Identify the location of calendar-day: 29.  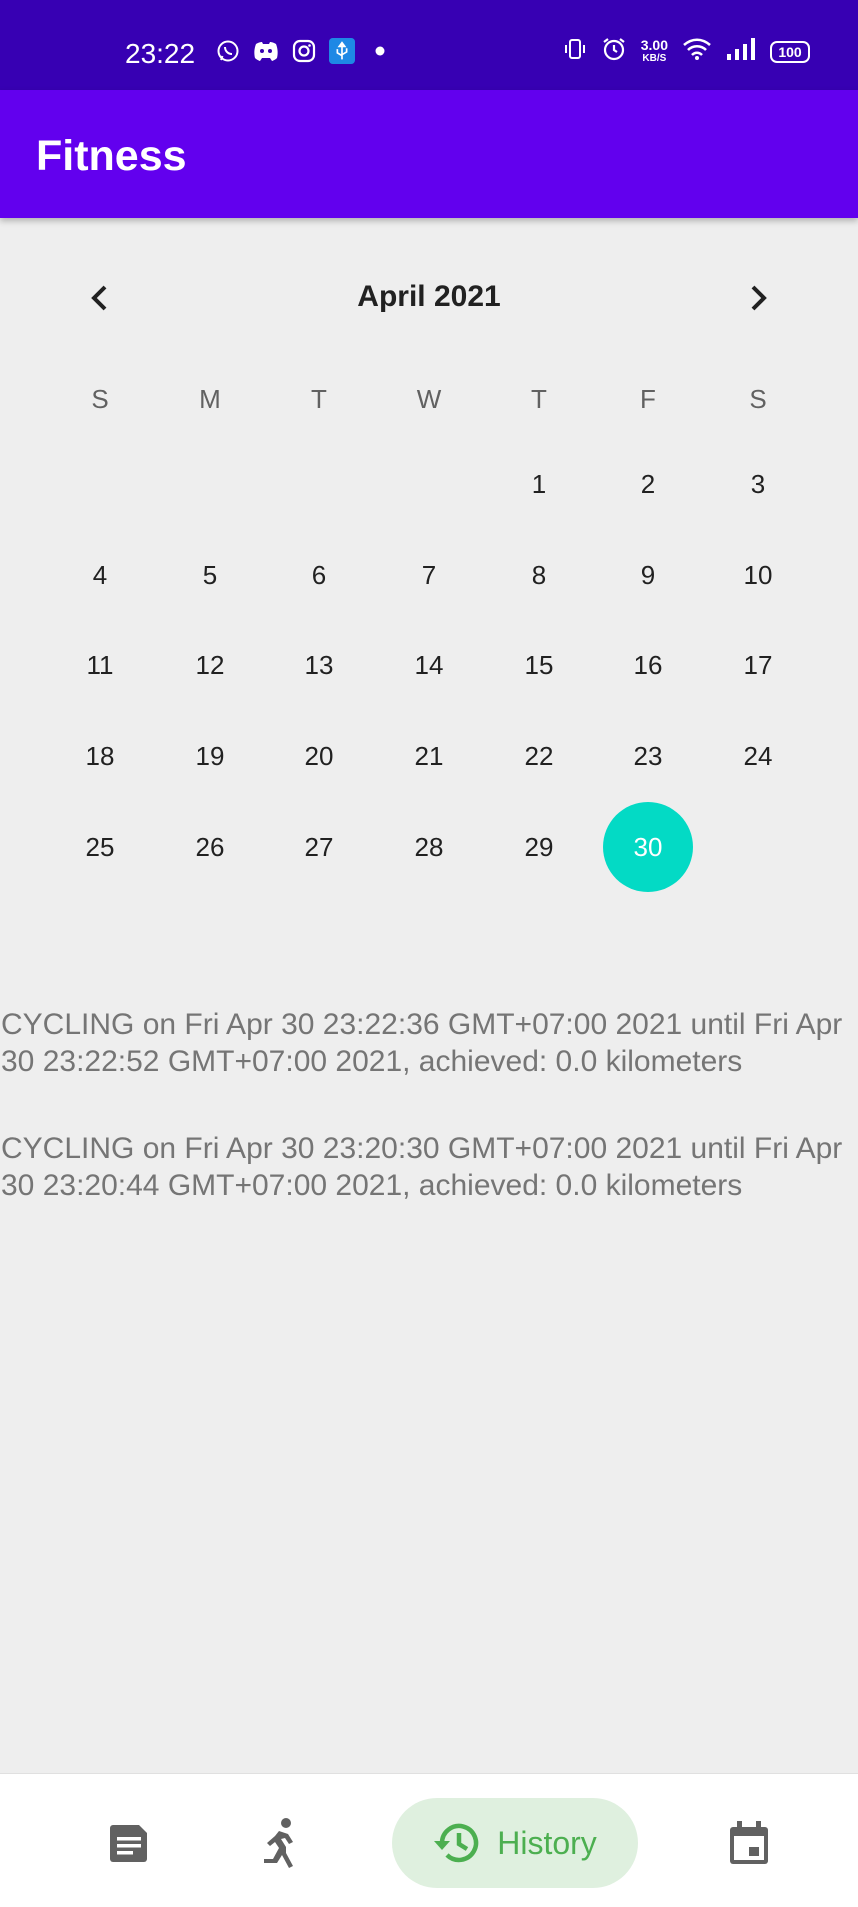
(539, 847).